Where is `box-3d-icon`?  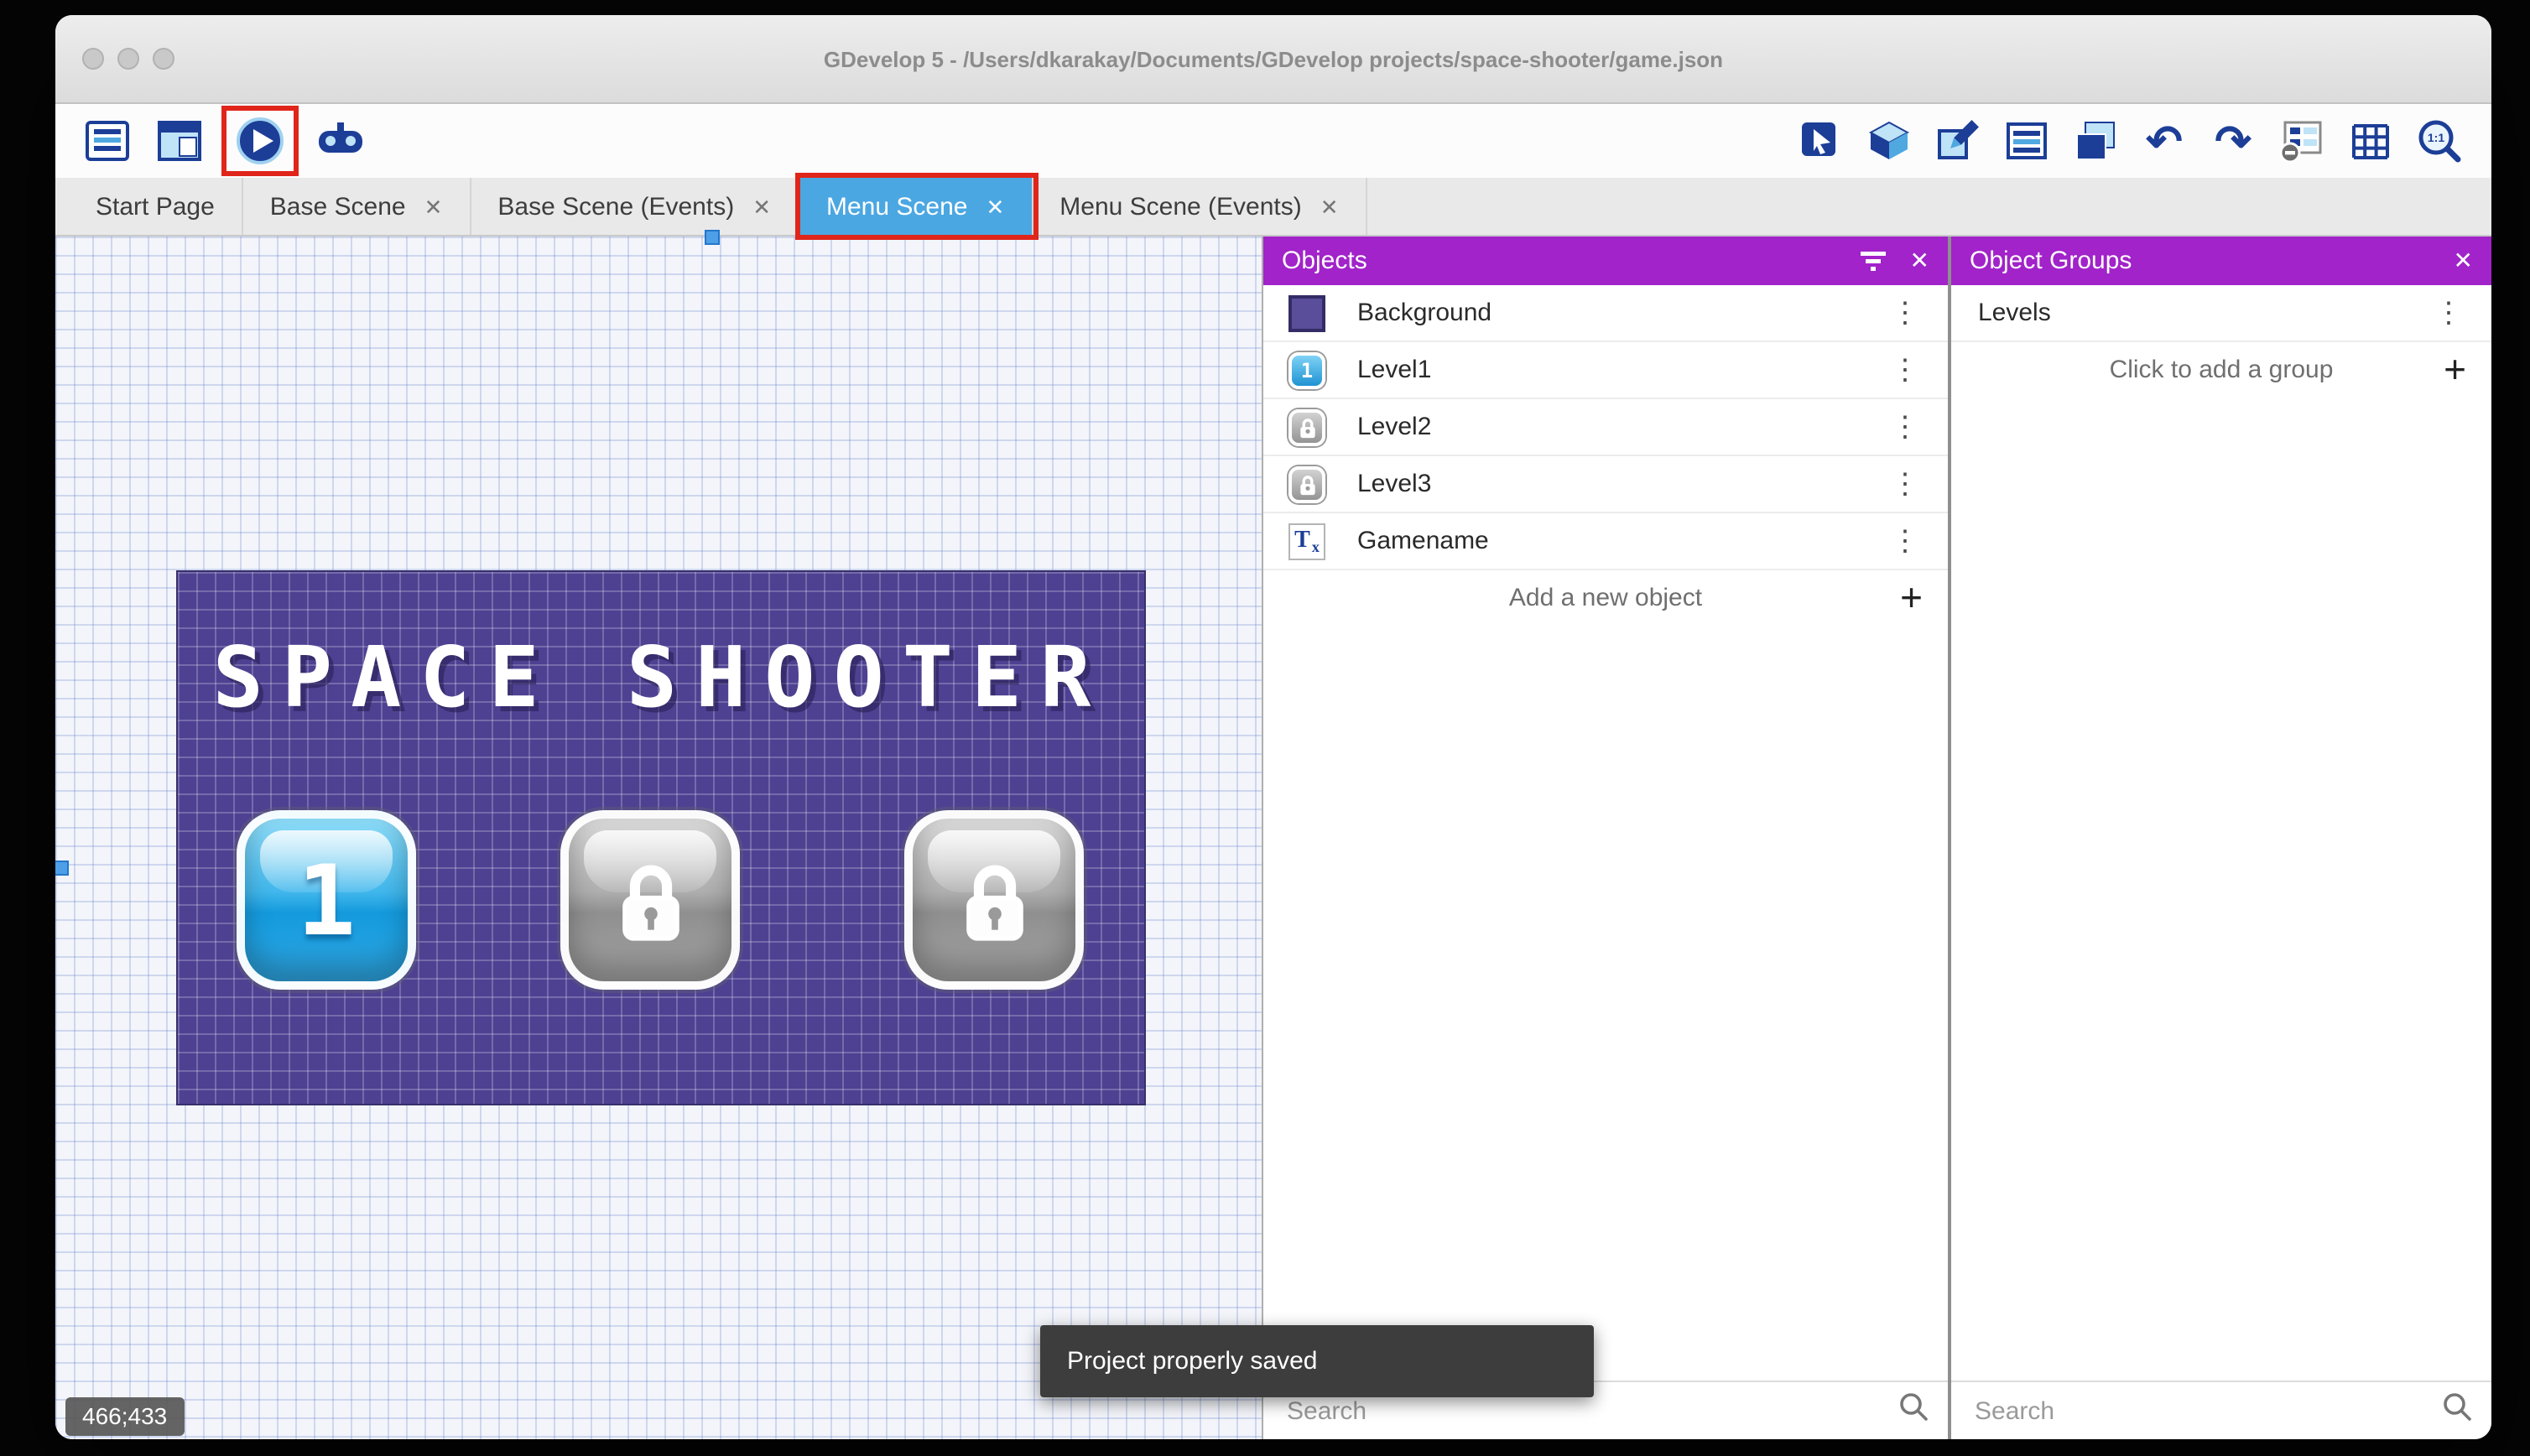
box-3d-icon is located at coordinates (1889, 141).